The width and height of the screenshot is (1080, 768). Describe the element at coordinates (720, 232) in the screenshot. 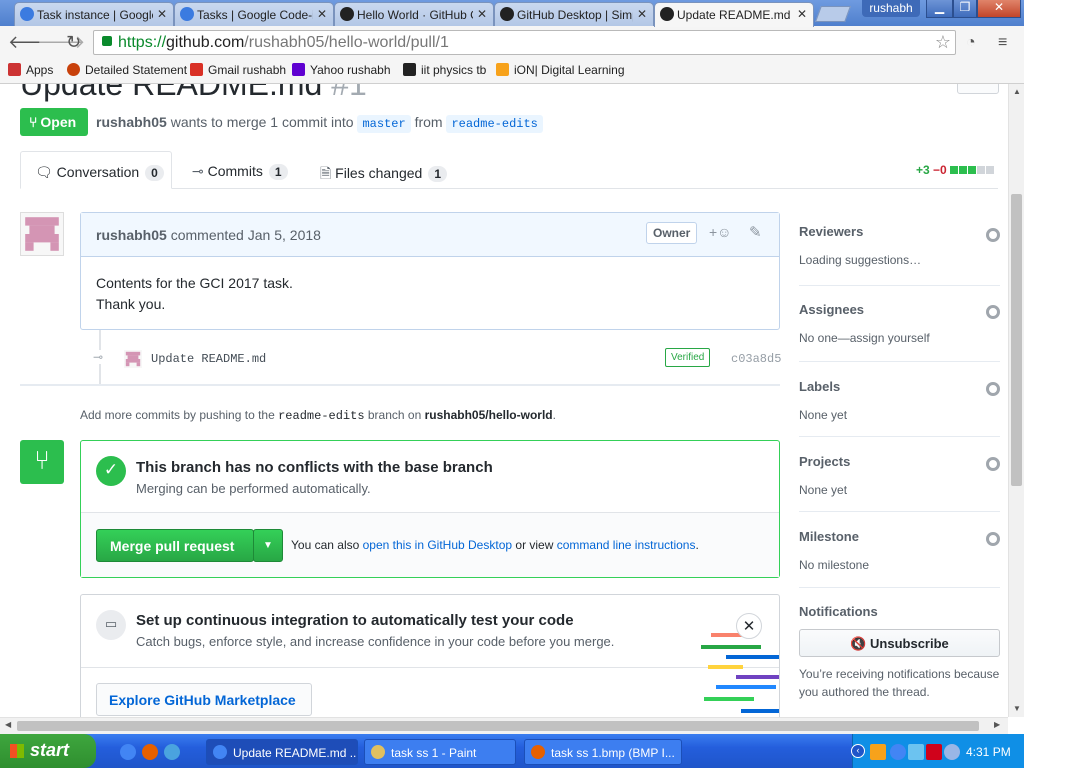

I see `add-reaction-icon: +☺` at that location.